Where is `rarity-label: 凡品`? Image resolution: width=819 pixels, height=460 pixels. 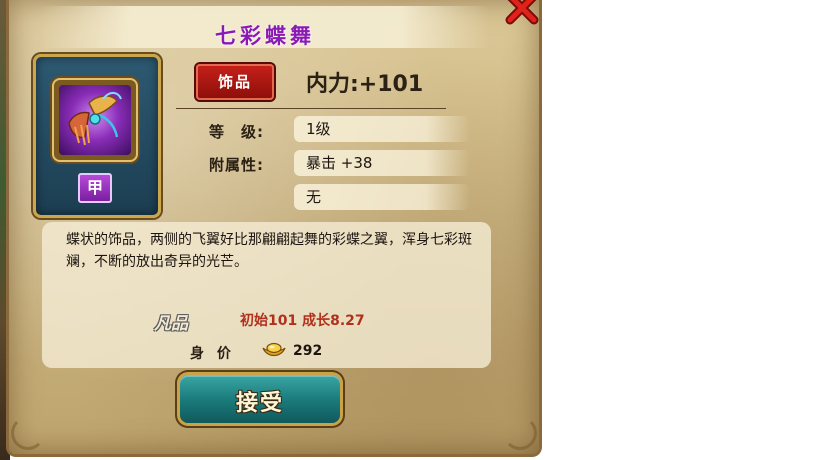 rarity-label: 凡品 is located at coordinates (171, 324).